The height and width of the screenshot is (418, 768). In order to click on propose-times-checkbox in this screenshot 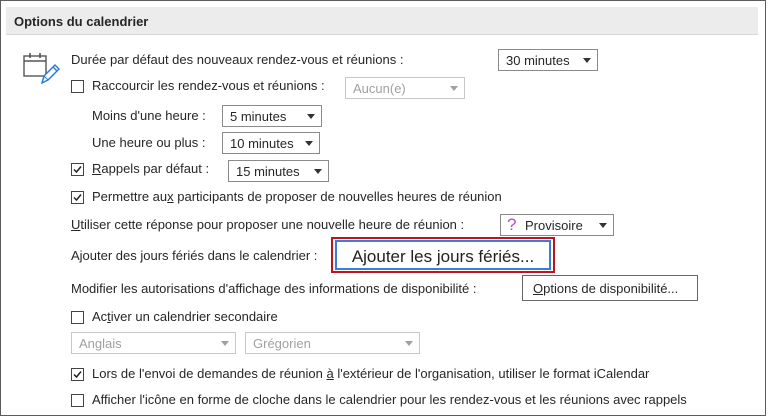, I will do `click(77, 197)`.